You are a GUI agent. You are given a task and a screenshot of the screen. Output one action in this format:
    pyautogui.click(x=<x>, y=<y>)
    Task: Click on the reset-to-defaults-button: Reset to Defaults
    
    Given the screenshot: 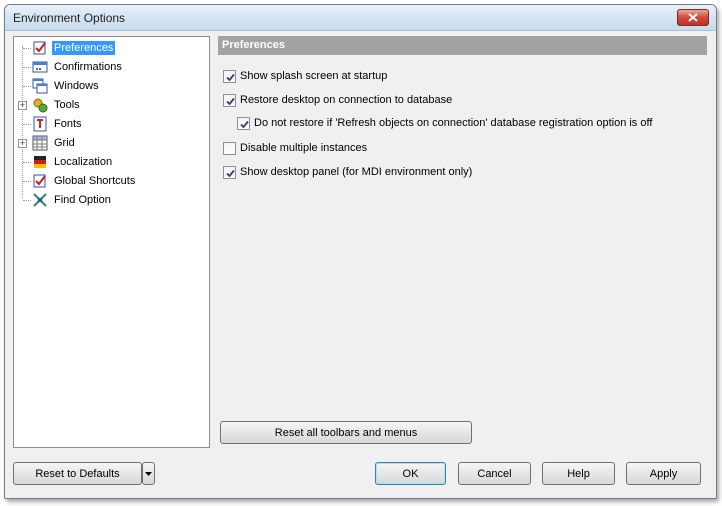 What is the action you would take?
    pyautogui.click(x=77, y=473)
    